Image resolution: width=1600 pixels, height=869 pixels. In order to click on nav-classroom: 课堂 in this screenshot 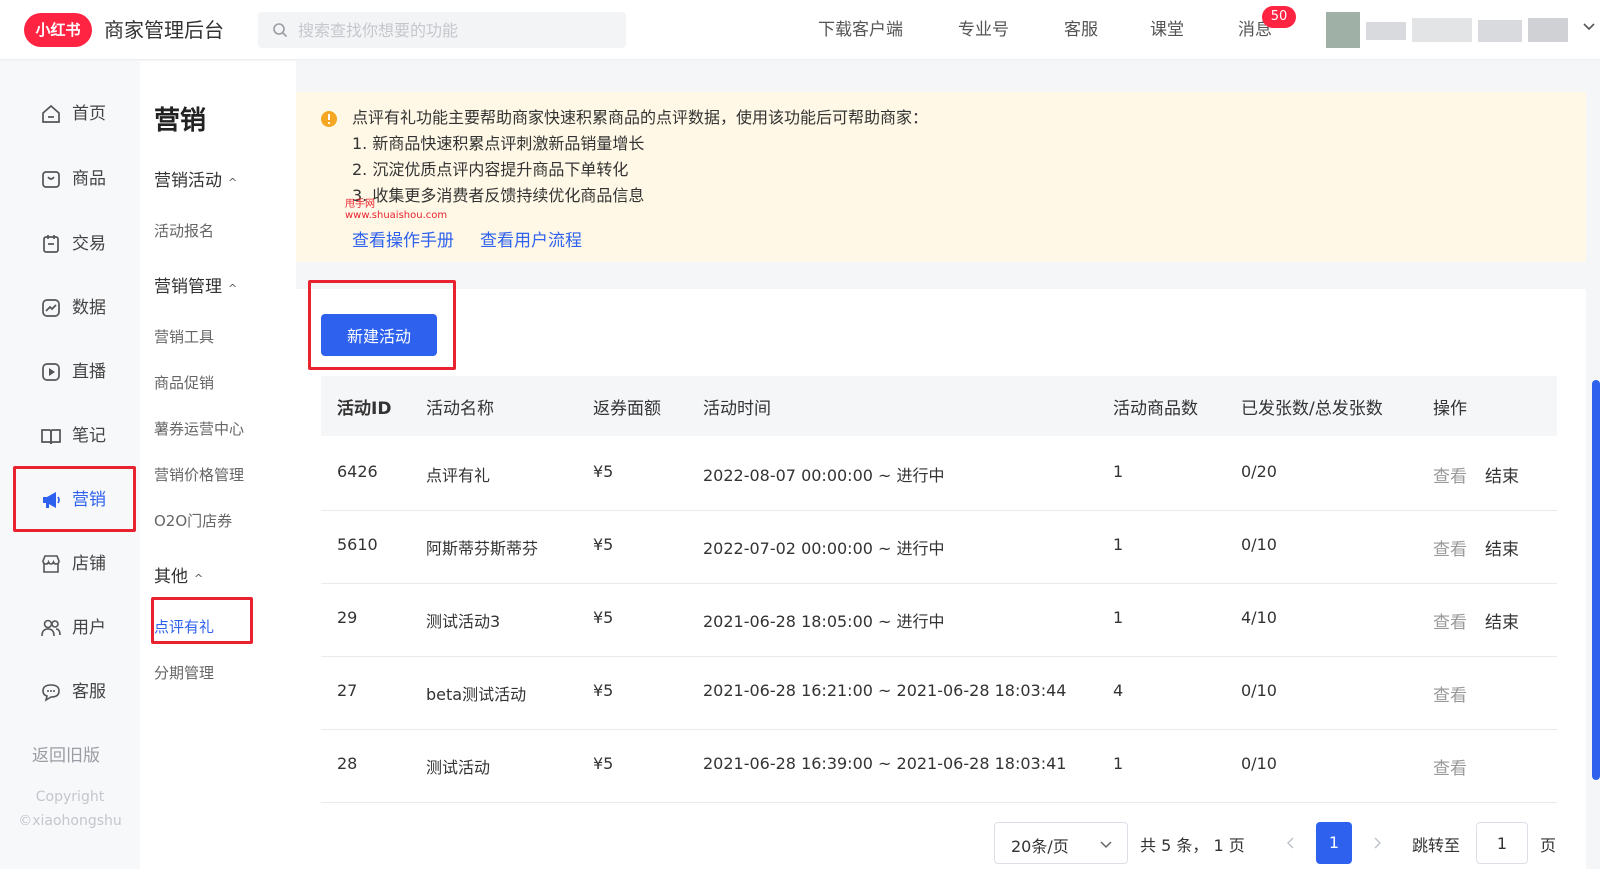, I will do `click(1167, 30)`.